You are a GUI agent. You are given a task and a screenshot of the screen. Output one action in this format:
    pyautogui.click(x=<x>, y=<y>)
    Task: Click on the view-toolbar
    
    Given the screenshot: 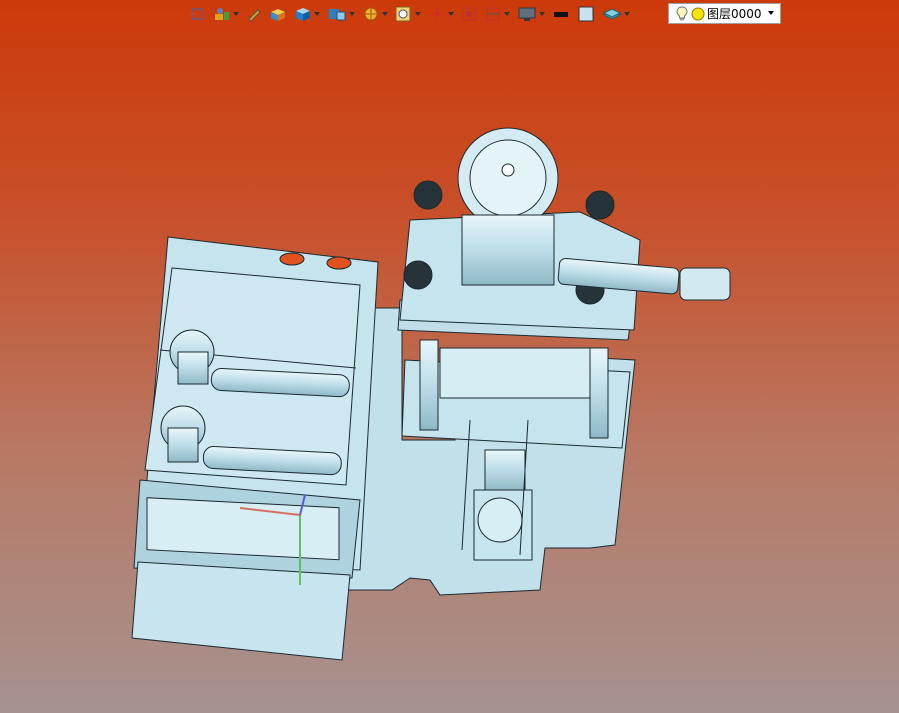 What is the action you would take?
    pyautogui.click(x=411, y=14)
    